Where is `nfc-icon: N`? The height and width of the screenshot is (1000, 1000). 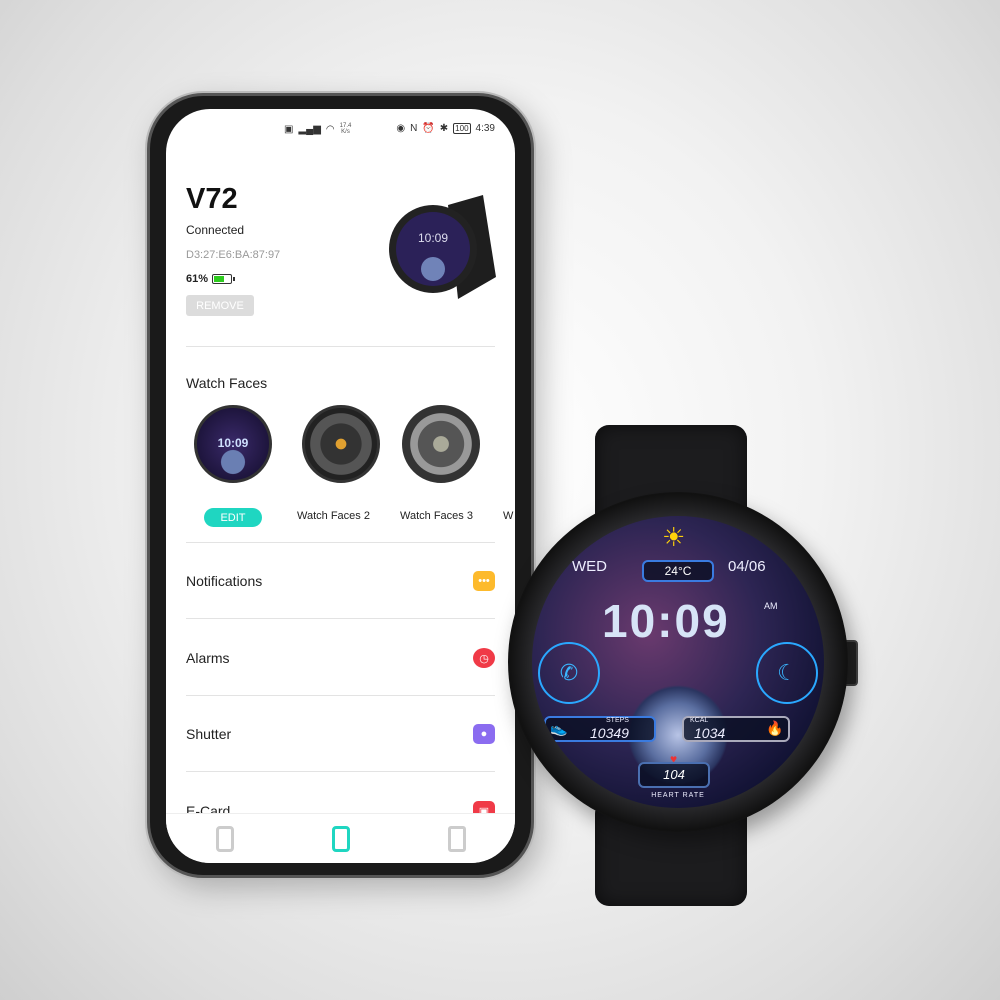 nfc-icon: N is located at coordinates (414, 128).